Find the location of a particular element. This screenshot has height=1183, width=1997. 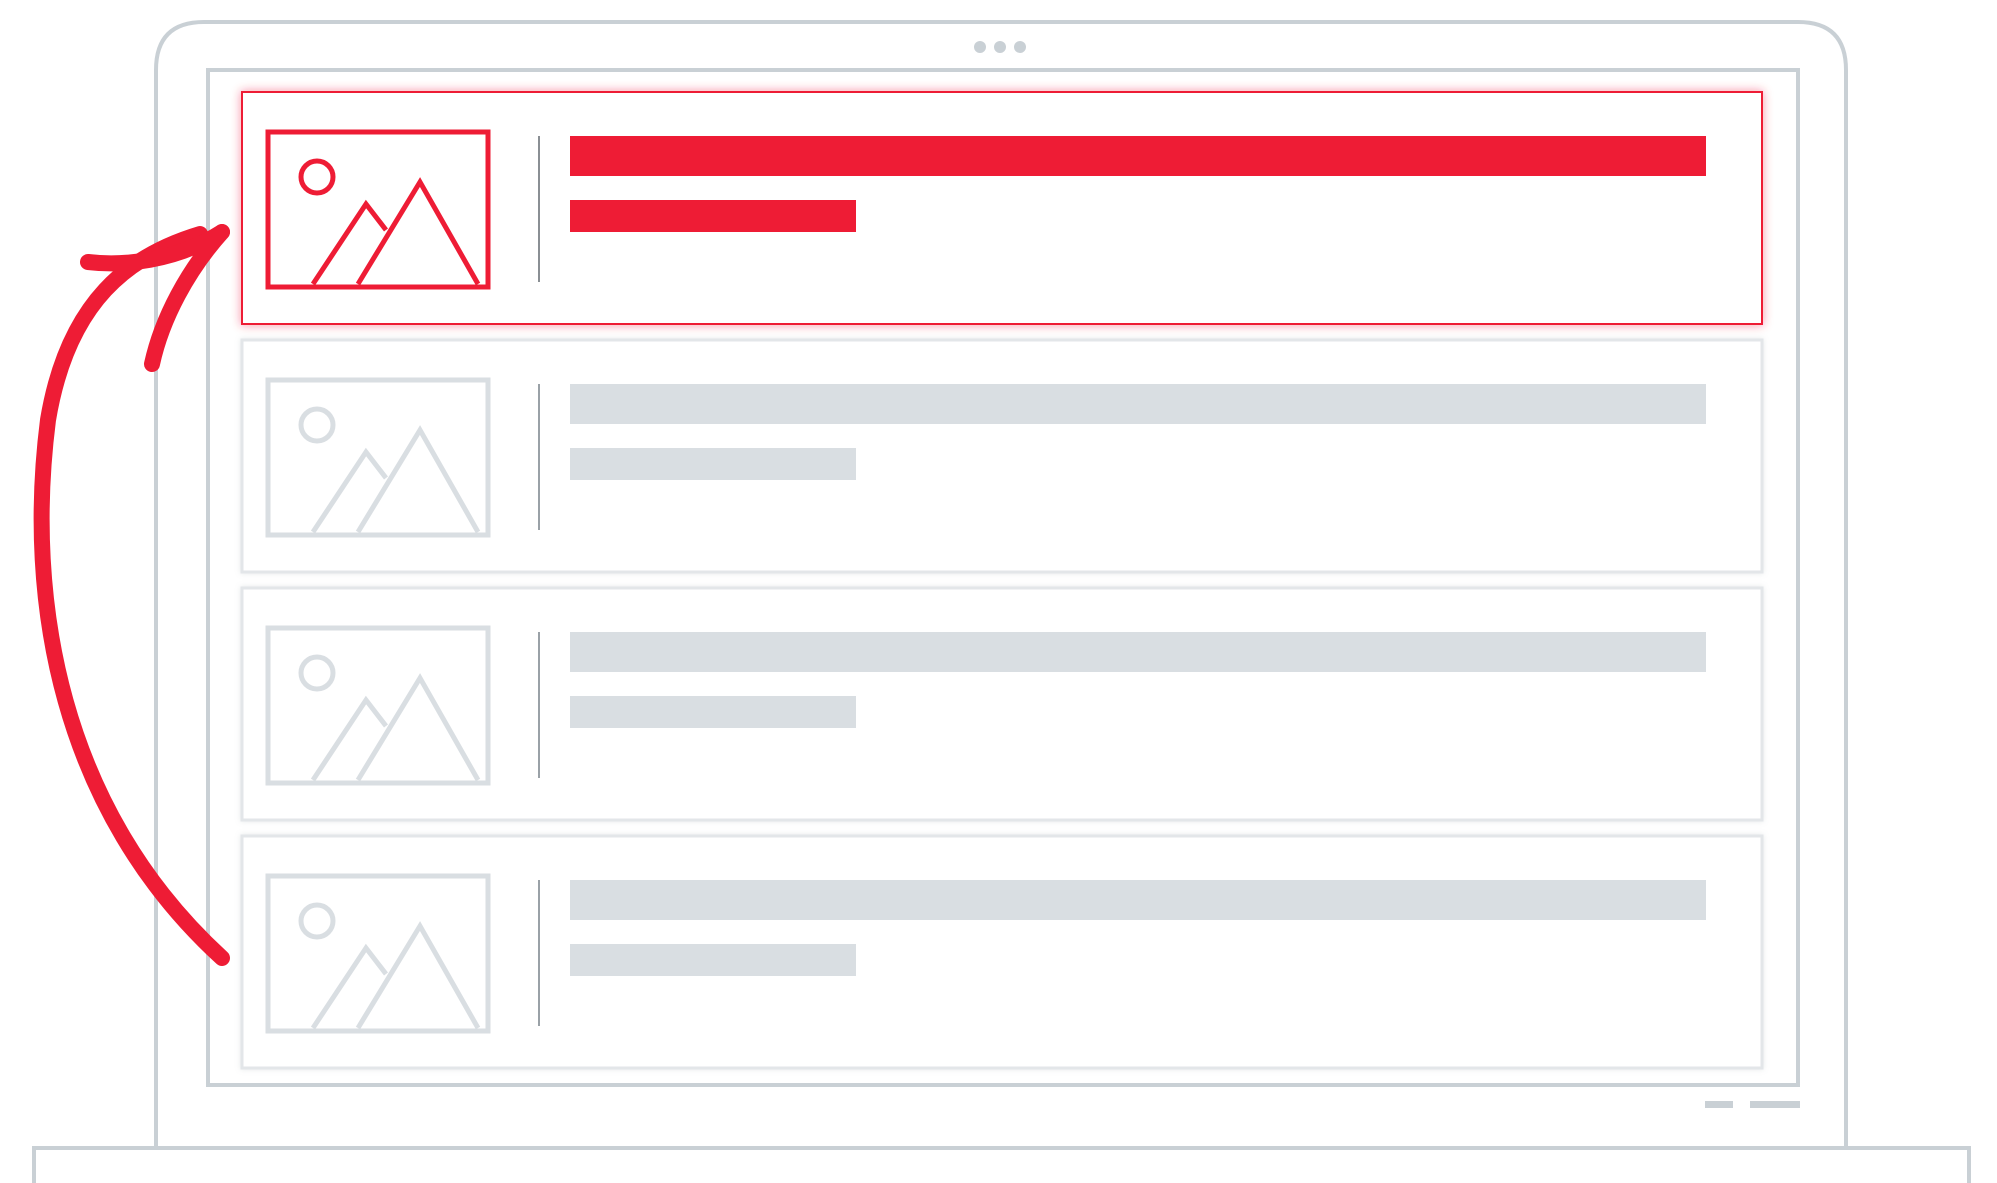

laptop-base is located at coordinates (1001, 1164).